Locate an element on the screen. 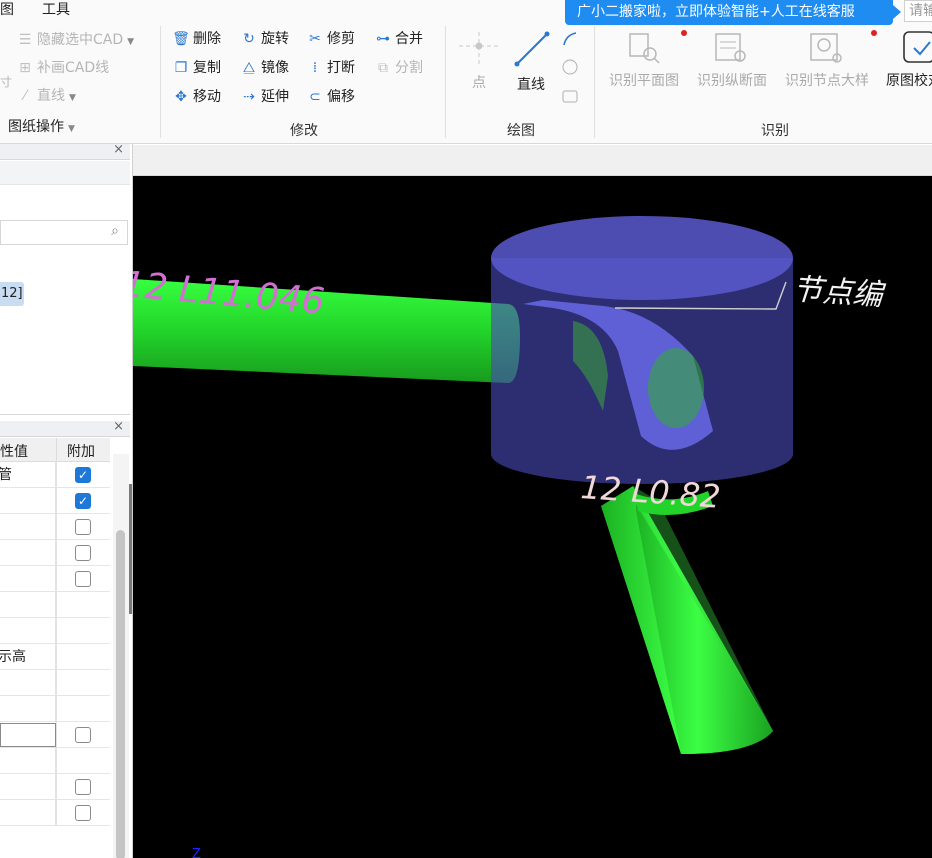 The width and height of the screenshot is (932, 858). break-icon: ⁞ is located at coordinates (315, 68).